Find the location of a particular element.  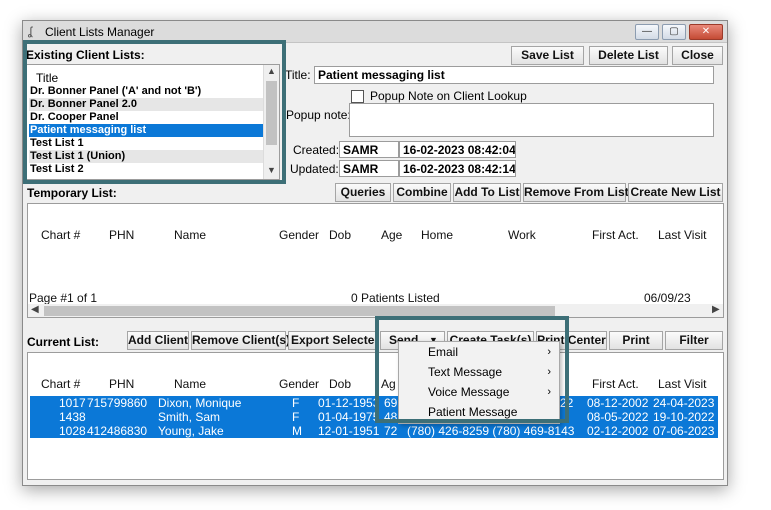

menu-item-patient-message: Patient Message is located at coordinates (479, 412).